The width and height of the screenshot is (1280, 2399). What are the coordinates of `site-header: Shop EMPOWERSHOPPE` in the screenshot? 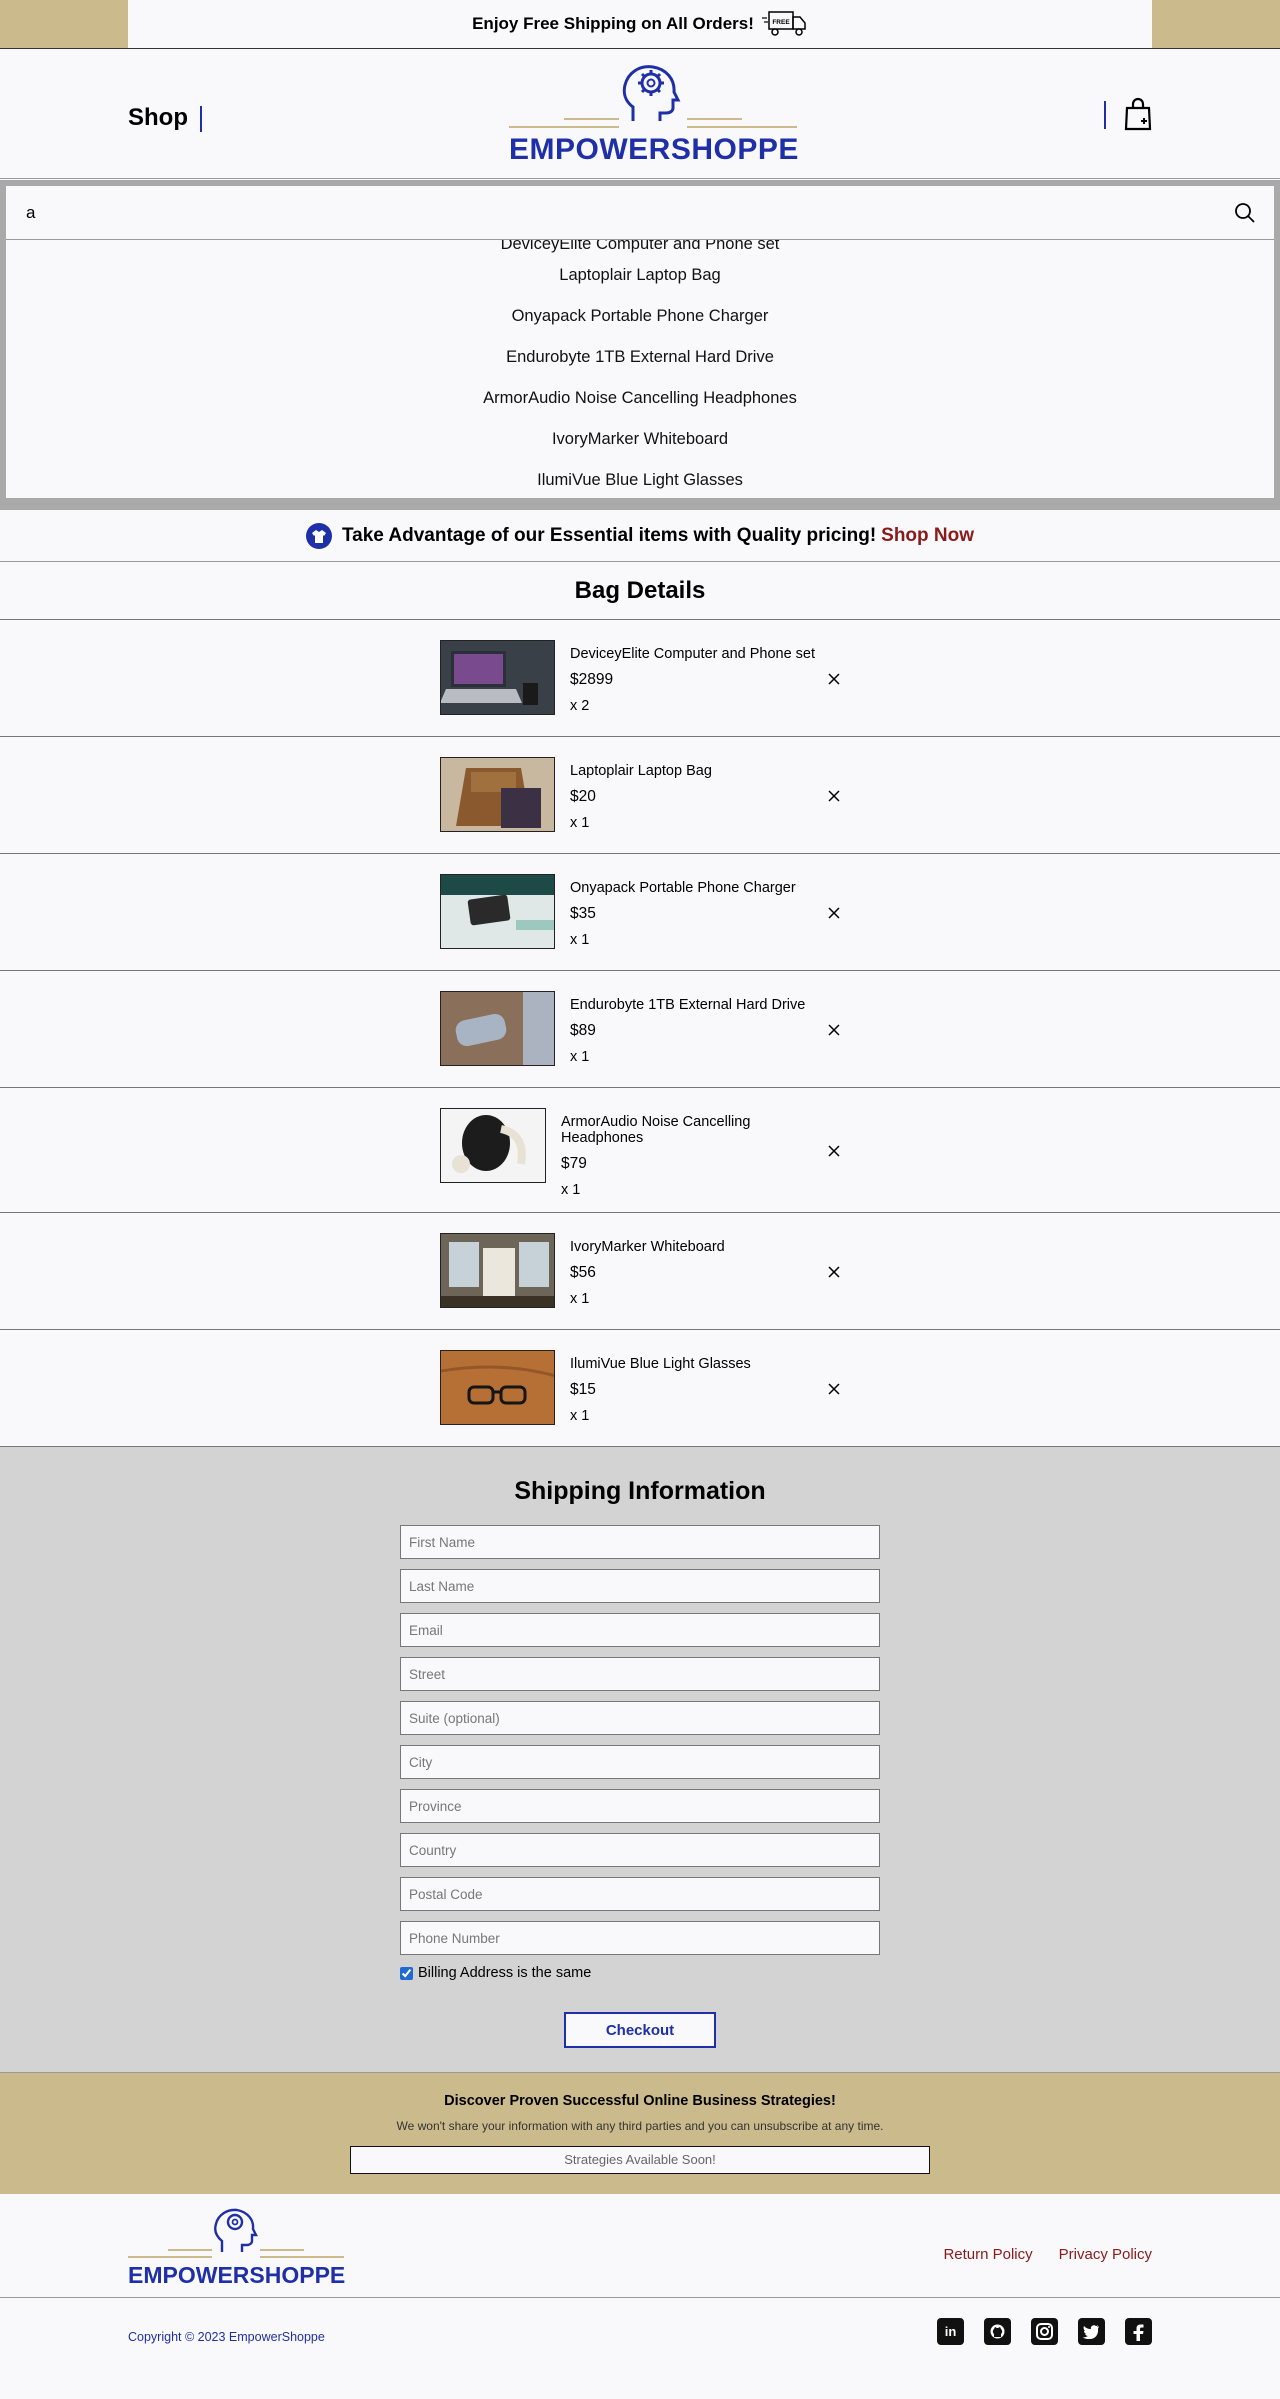 It's located at (640, 114).